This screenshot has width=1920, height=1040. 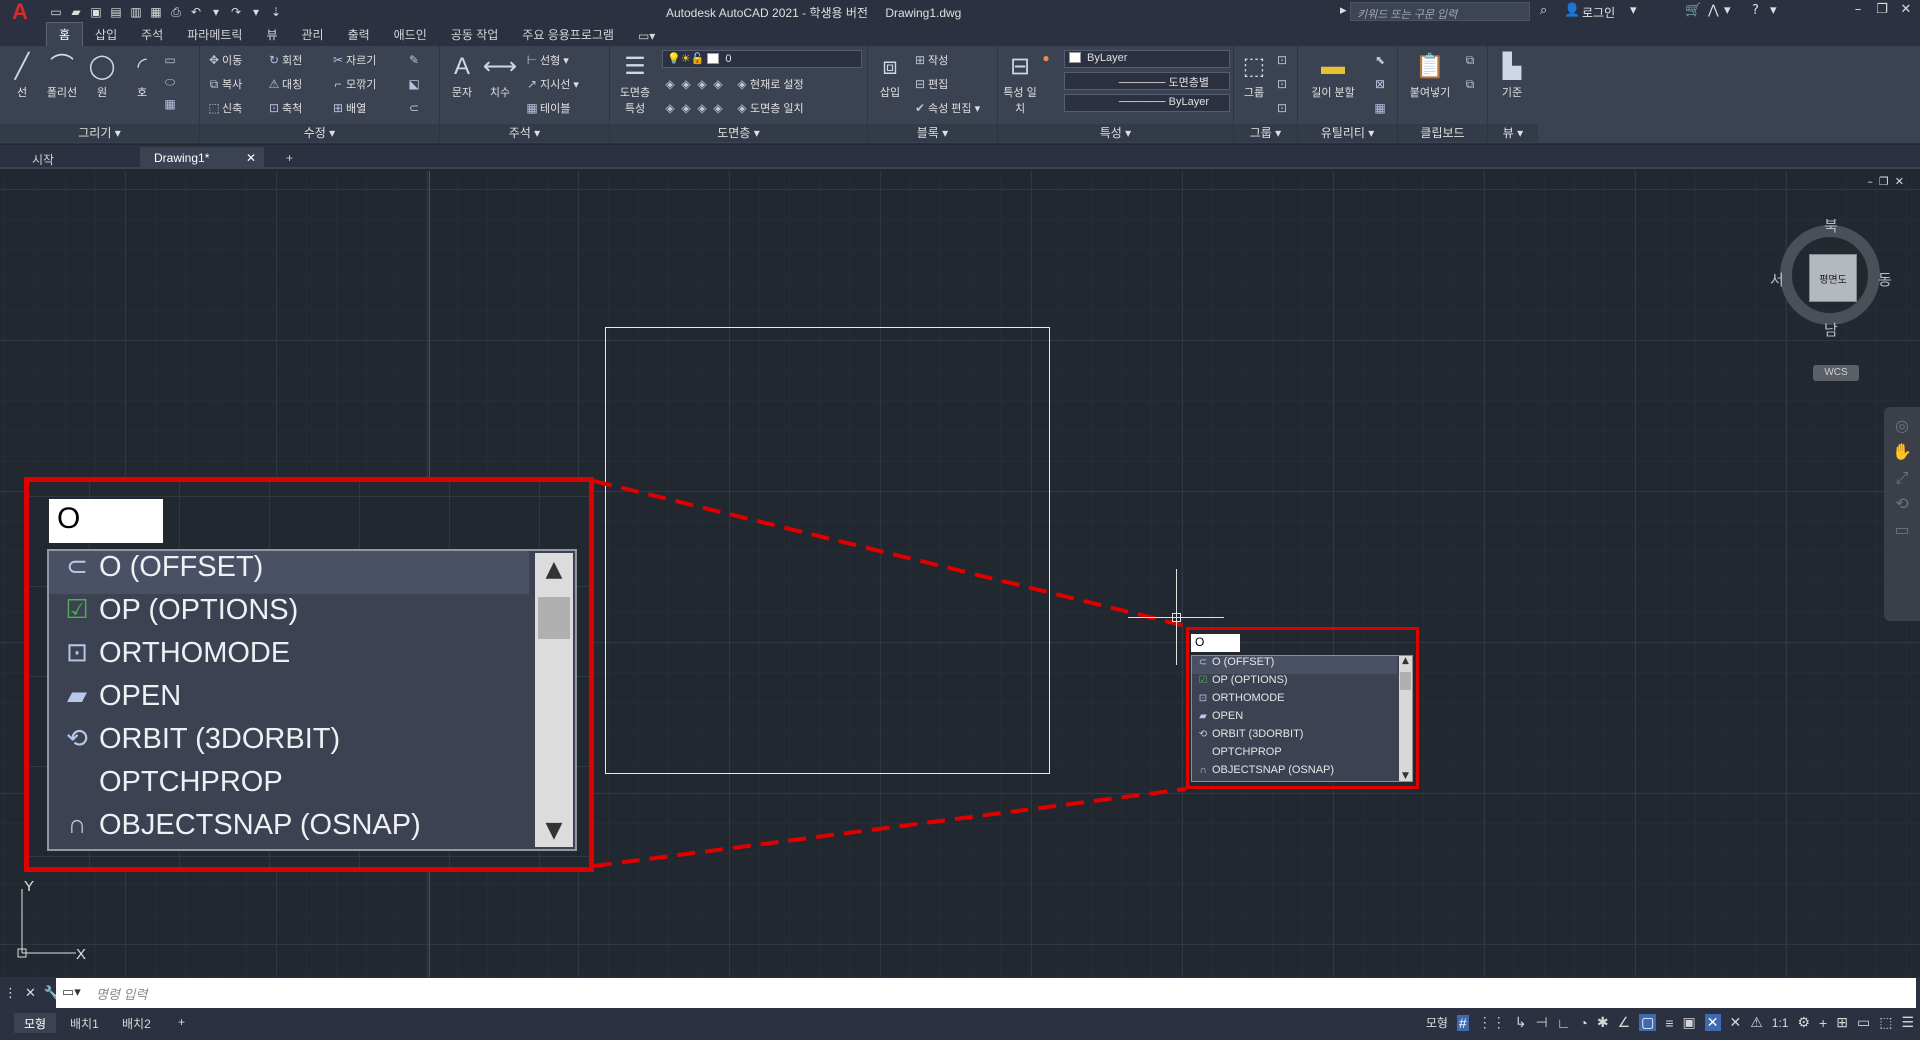 I want to click on dynamic-input-field: O, so click(x=1215, y=643).